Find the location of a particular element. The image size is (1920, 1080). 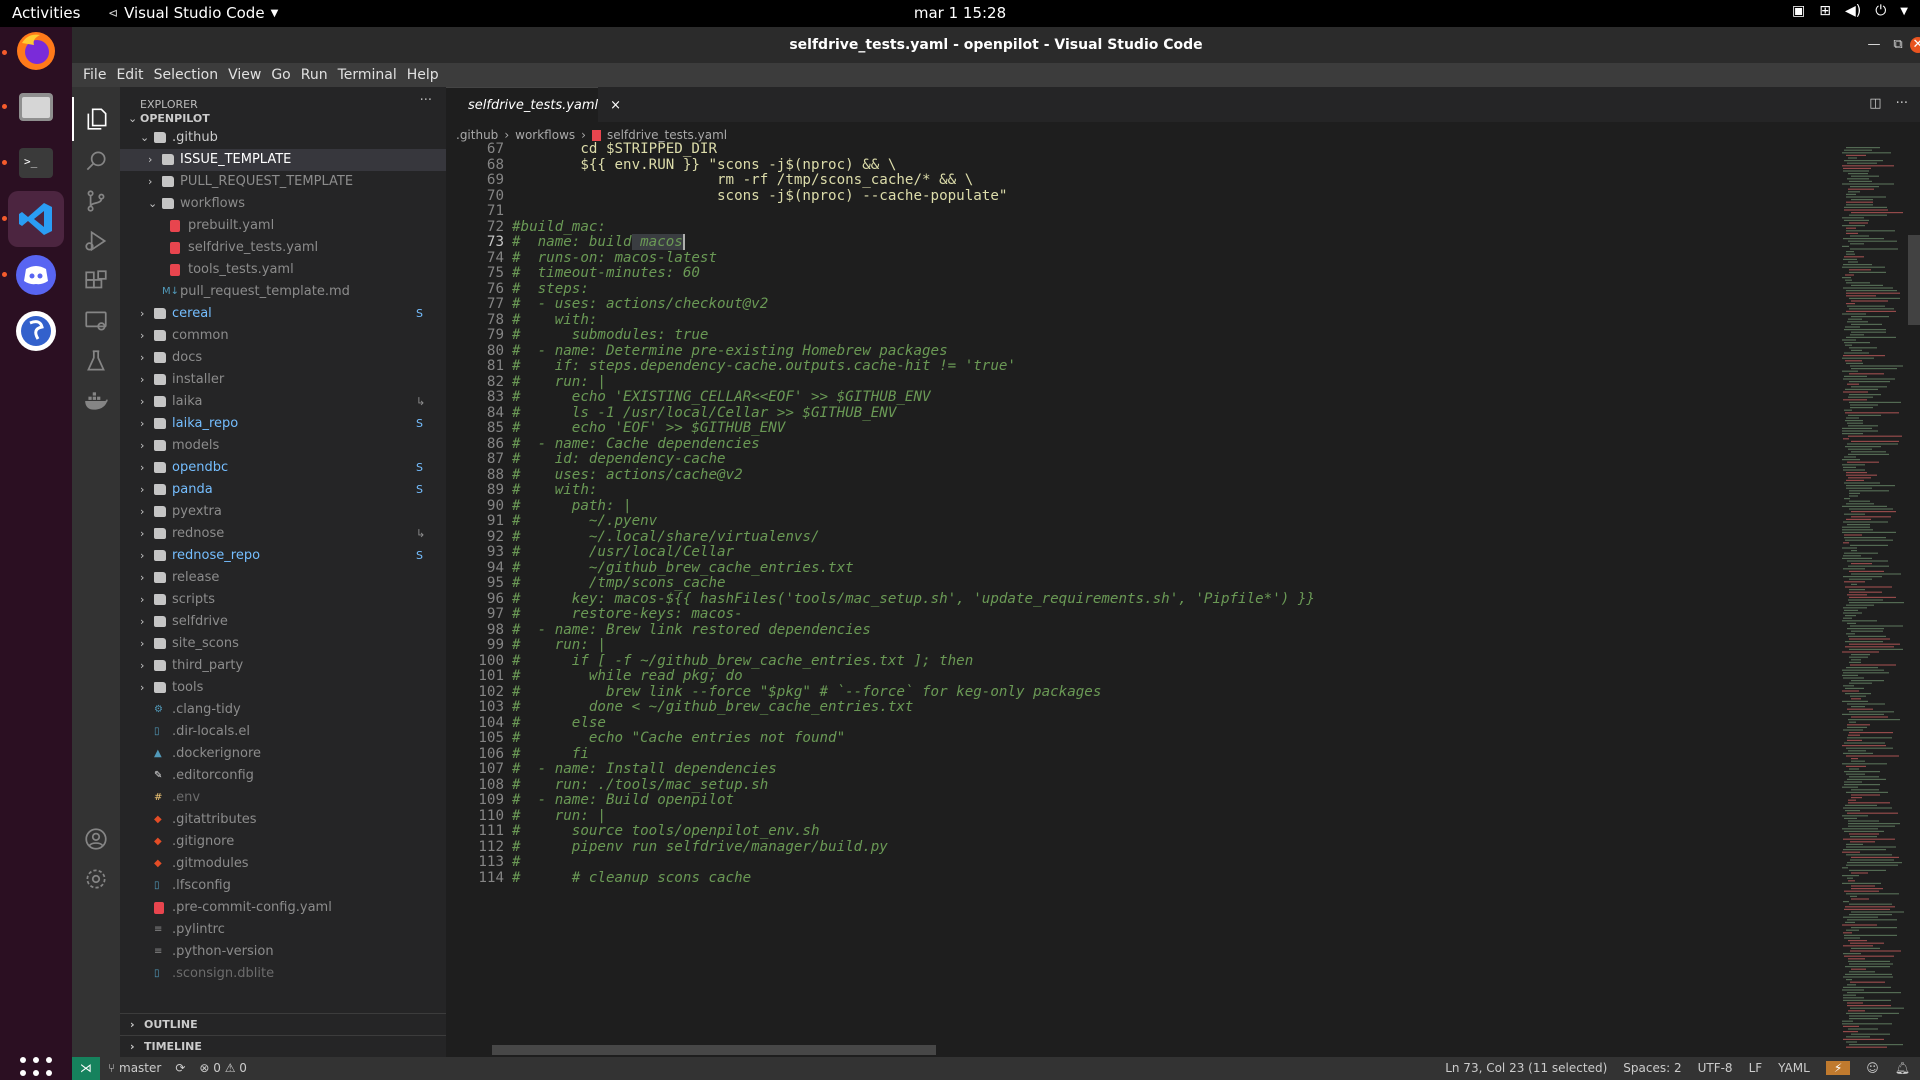

menu-view: View is located at coordinates (244, 75).